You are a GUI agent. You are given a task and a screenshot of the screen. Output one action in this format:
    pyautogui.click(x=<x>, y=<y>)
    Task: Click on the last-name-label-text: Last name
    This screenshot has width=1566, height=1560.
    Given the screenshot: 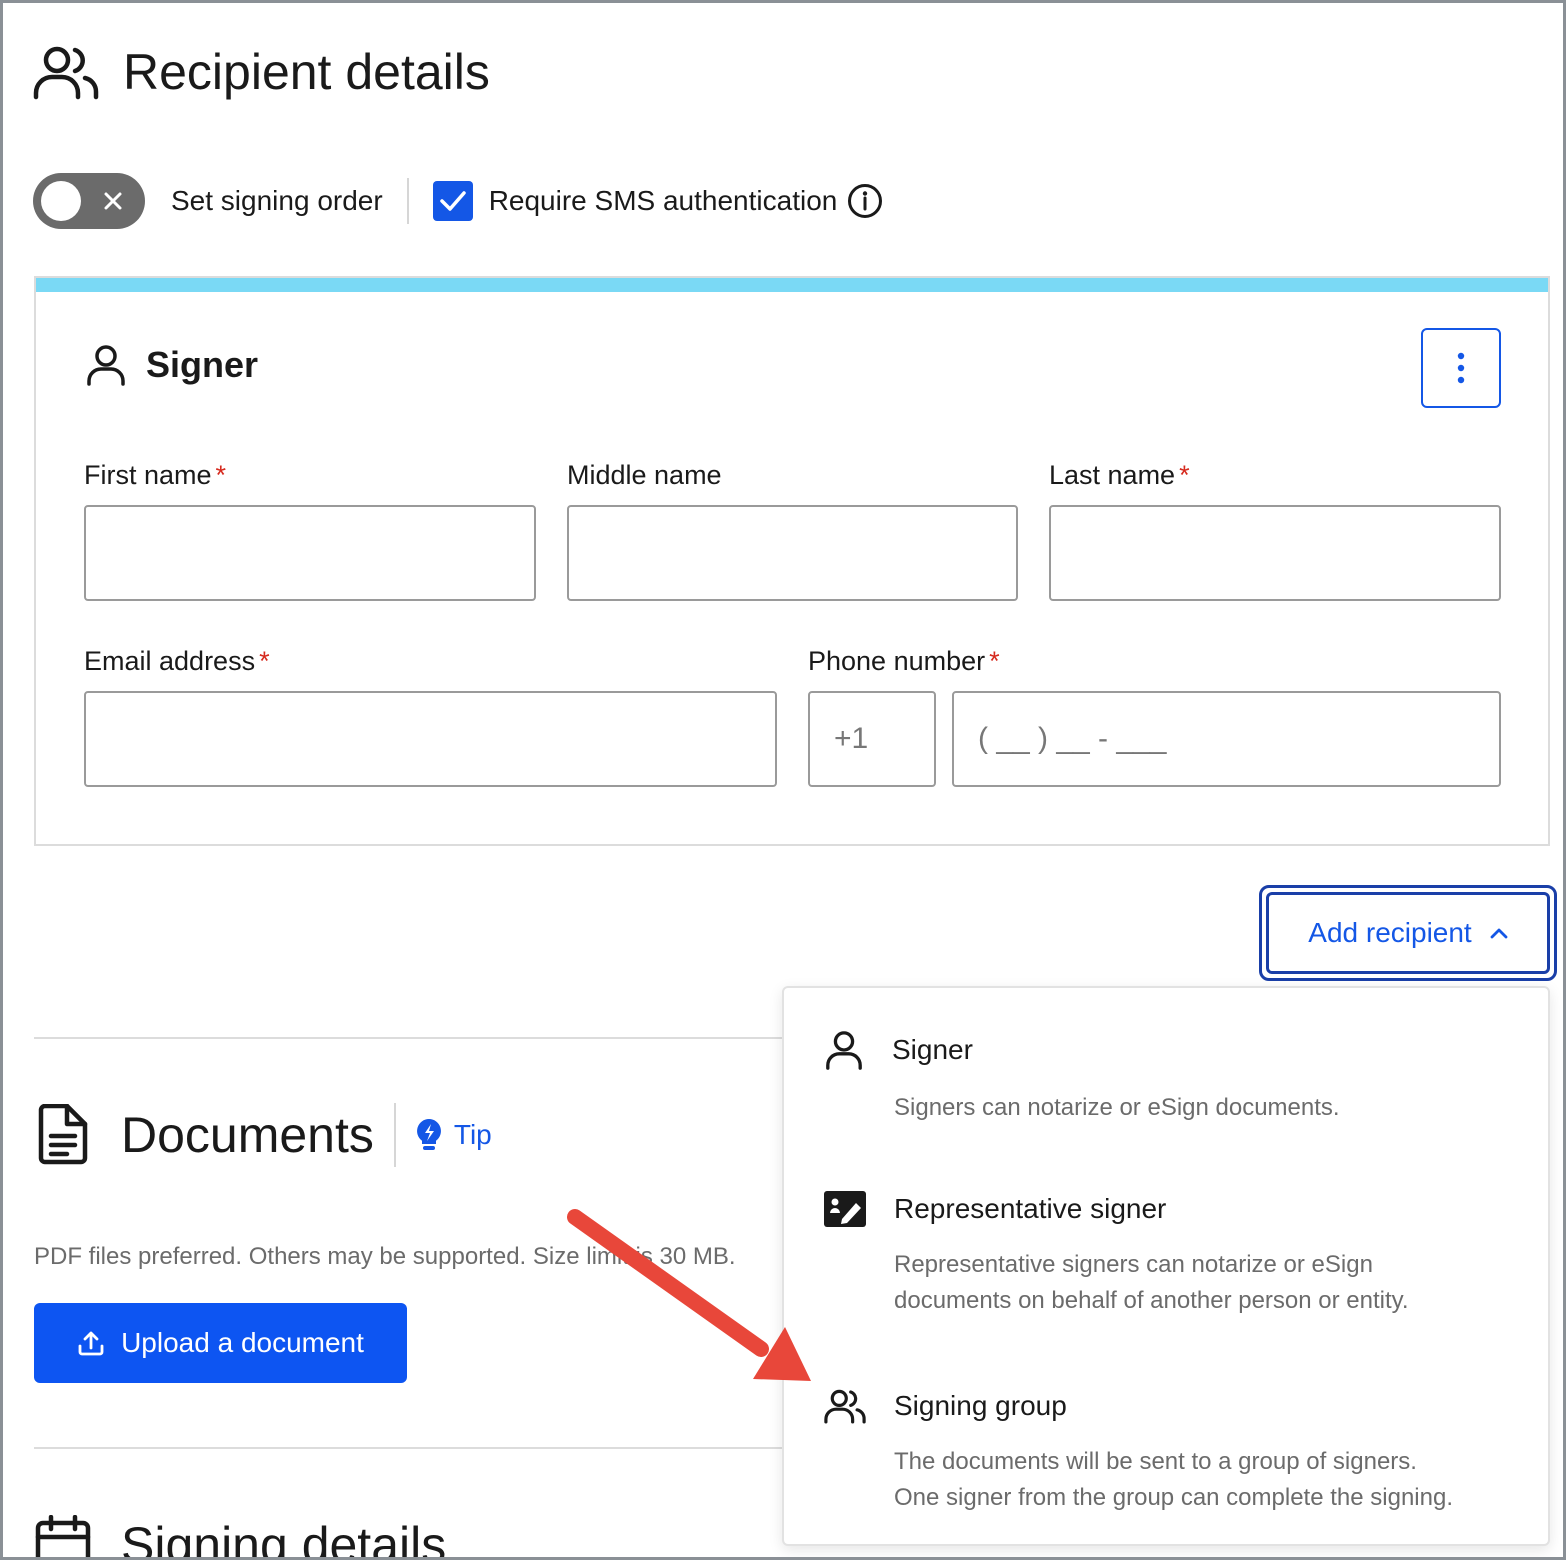 What is the action you would take?
    pyautogui.click(x=1112, y=475)
    